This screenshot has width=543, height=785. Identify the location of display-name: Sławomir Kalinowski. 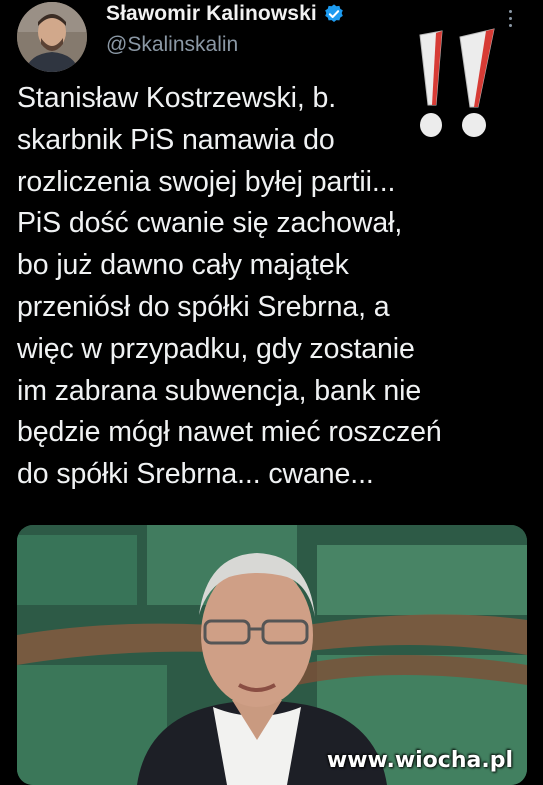
(211, 14).